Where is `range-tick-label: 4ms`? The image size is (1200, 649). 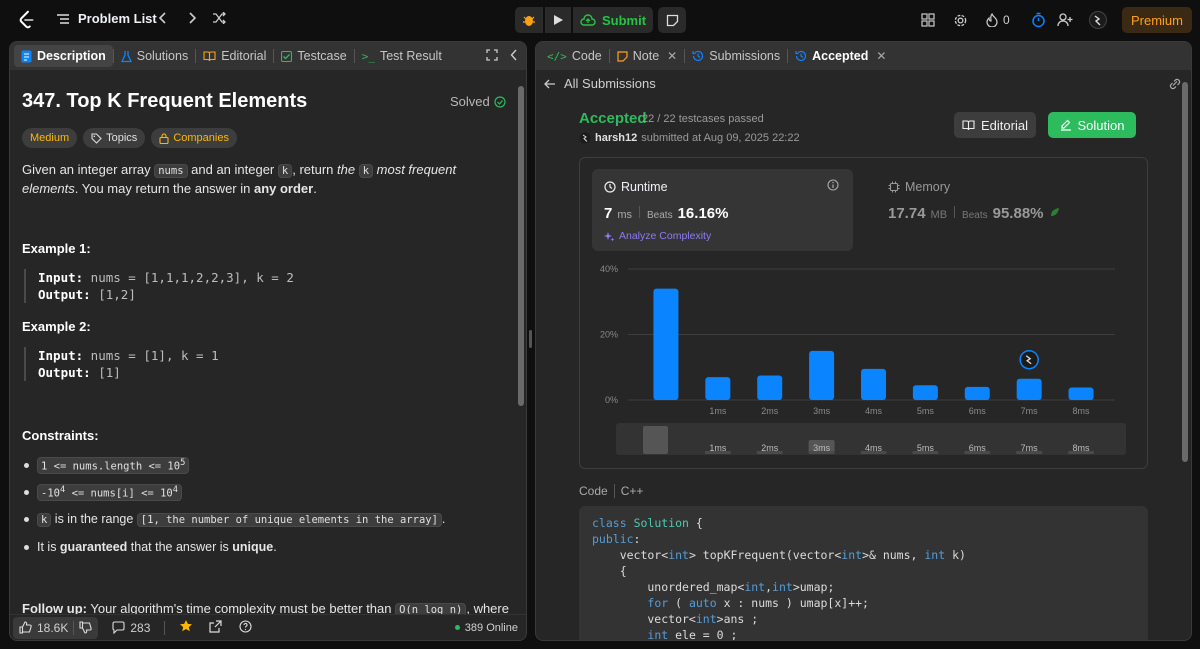 range-tick-label: 4ms is located at coordinates (874, 448).